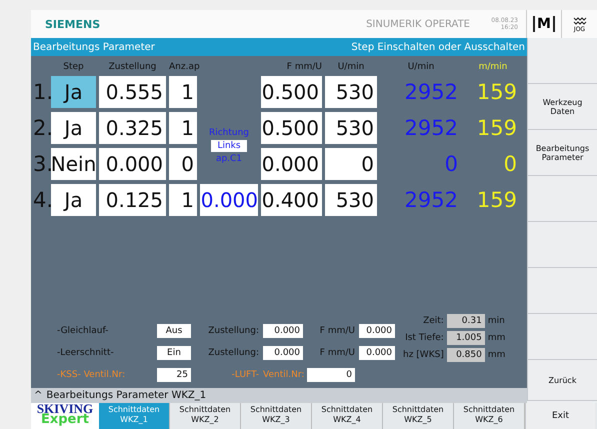  What do you see at coordinates (73, 24) in the screenshot?
I see `brand-name: SIEMENS` at bounding box center [73, 24].